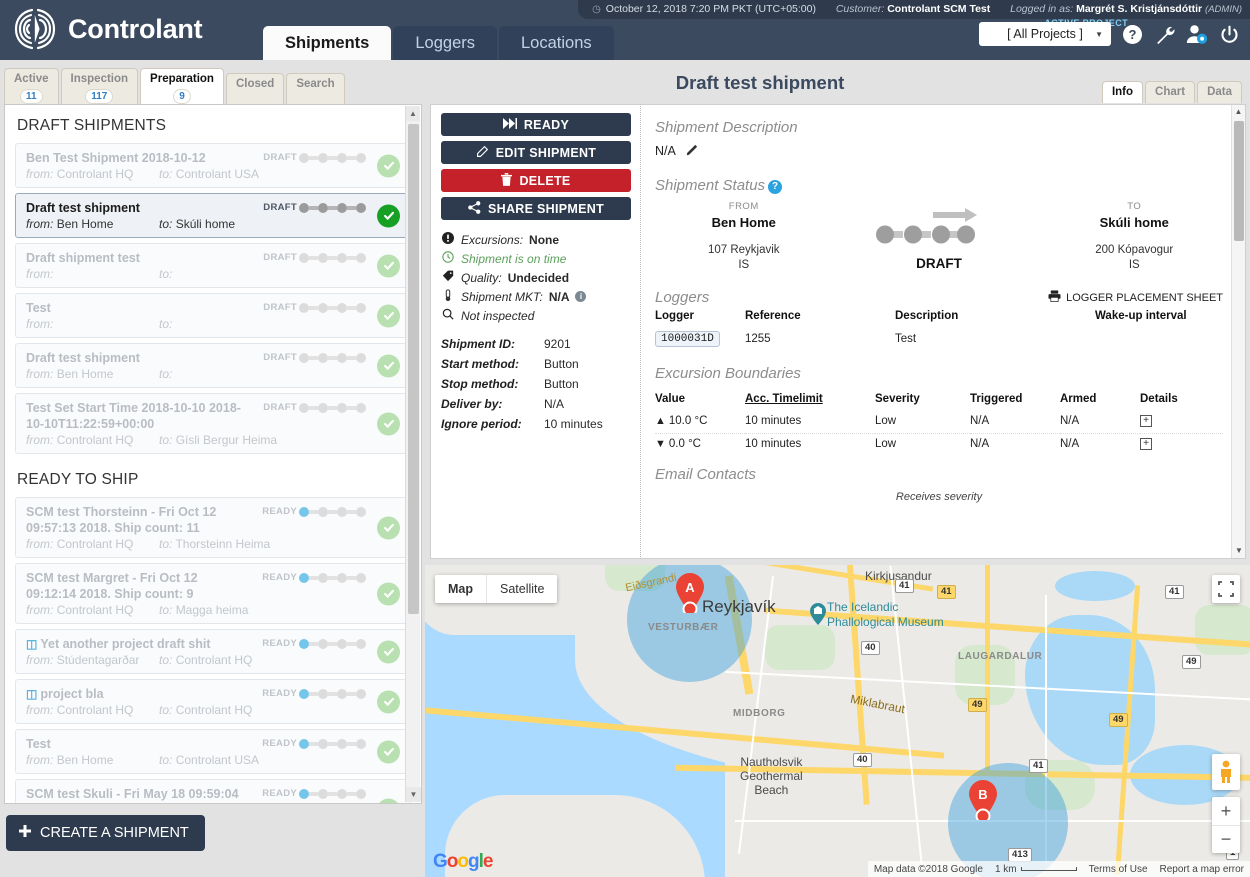 This screenshot has height=877, width=1250. What do you see at coordinates (213, 315) in the screenshot?
I see `list-item: Test from: to: DRAFT` at bounding box center [213, 315].